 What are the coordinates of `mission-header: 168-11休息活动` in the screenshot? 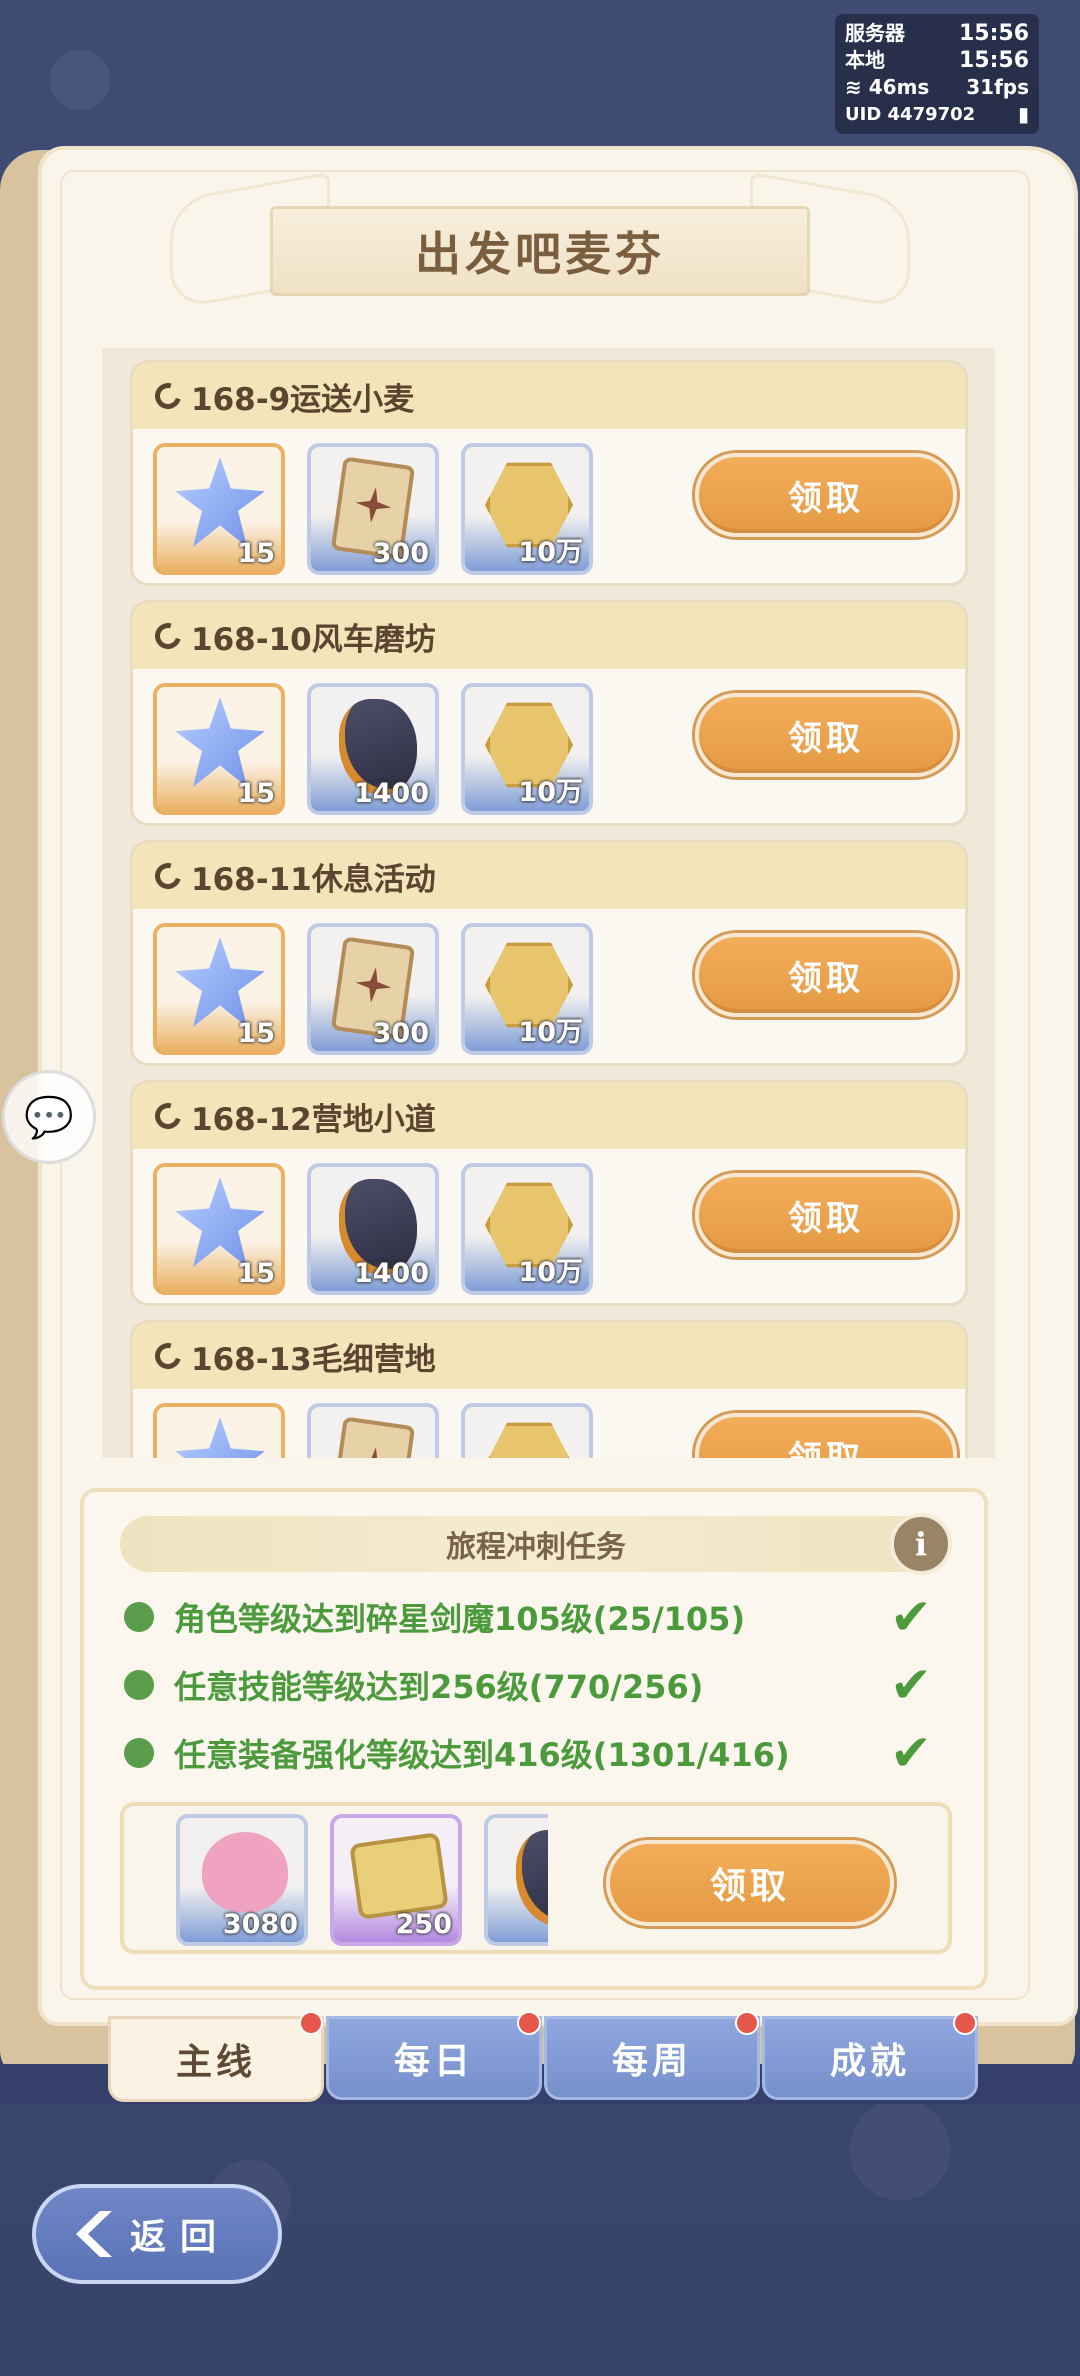 It's located at (549, 876).